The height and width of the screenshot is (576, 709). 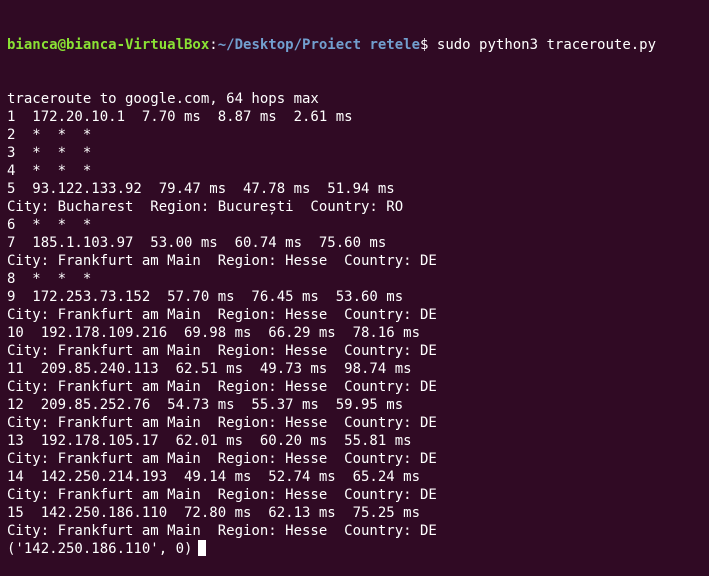 I want to click on output-line: 8 * * *, so click(x=49, y=279).